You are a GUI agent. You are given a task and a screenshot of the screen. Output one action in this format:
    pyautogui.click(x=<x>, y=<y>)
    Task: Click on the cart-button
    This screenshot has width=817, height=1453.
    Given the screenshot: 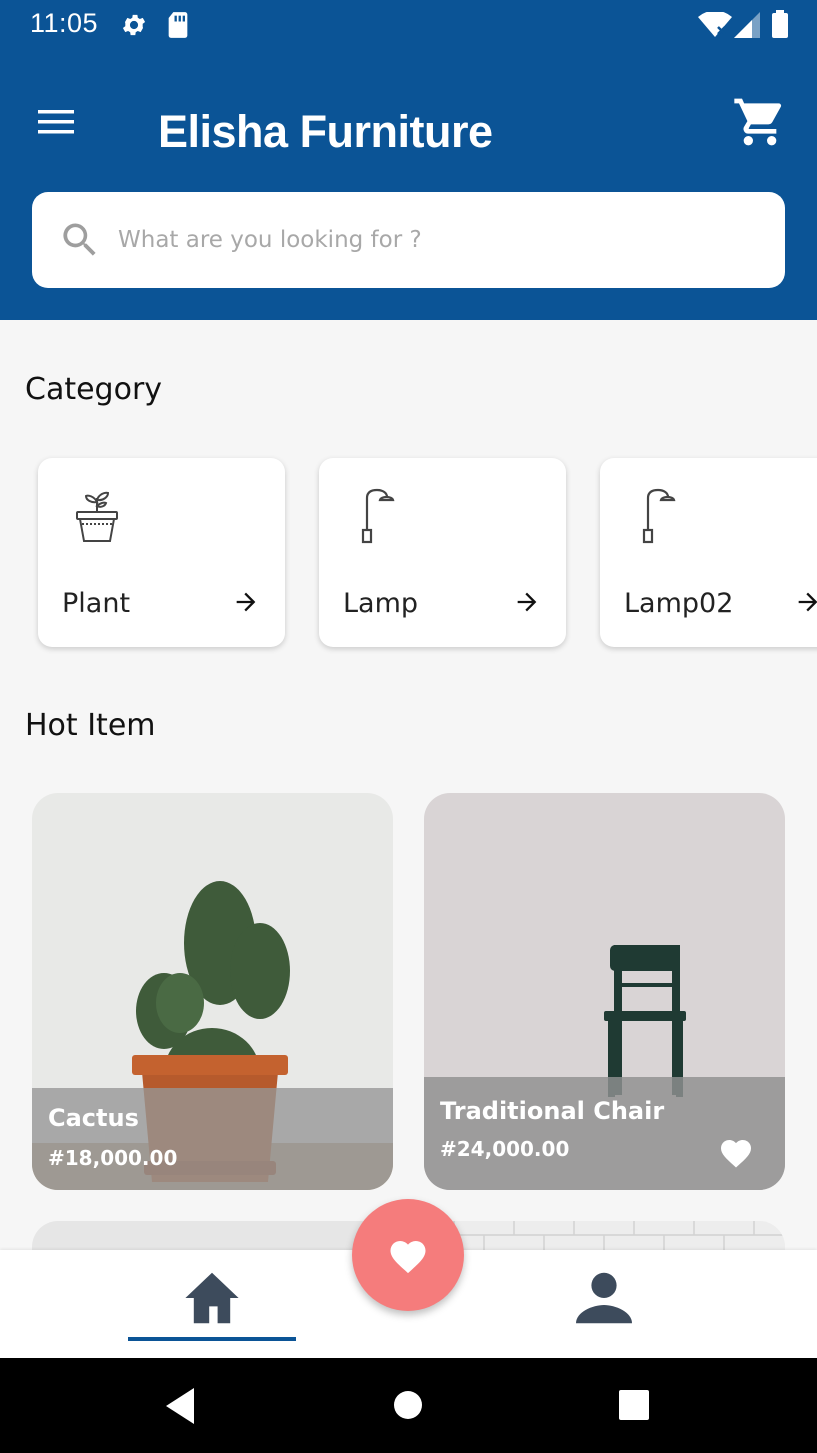 What is the action you would take?
    pyautogui.click(x=760, y=122)
    